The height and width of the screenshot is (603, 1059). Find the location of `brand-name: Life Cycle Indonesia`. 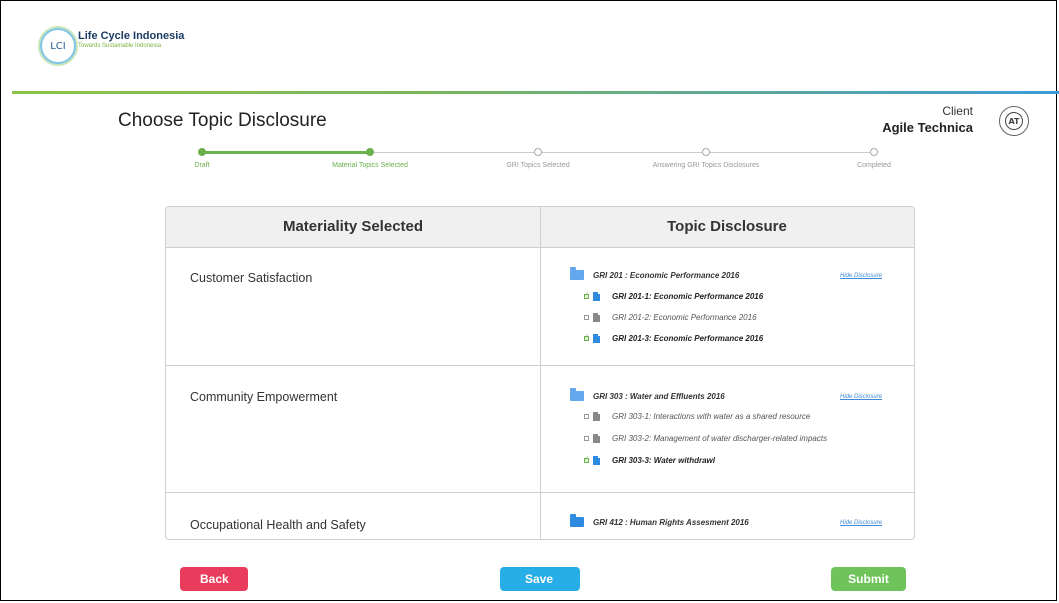

brand-name: Life Cycle Indonesia is located at coordinates (131, 36).